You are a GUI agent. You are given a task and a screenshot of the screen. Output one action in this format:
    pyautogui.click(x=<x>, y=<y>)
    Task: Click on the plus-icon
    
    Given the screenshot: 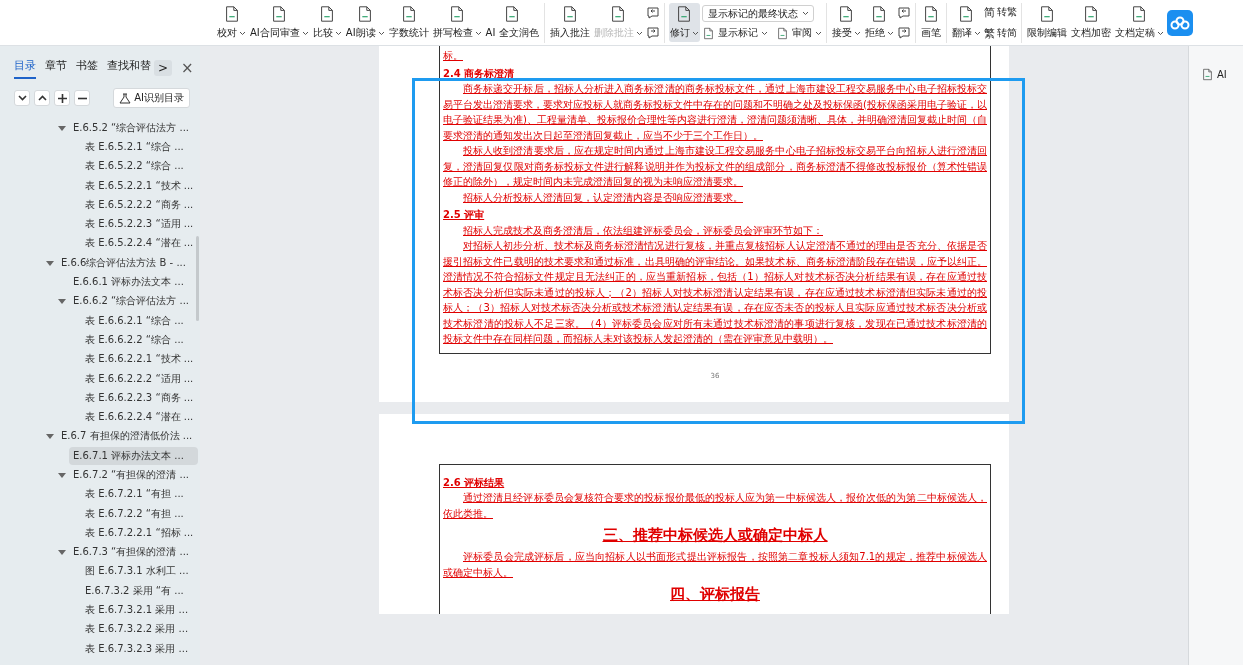 What is the action you would take?
    pyautogui.click(x=62, y=98)
    